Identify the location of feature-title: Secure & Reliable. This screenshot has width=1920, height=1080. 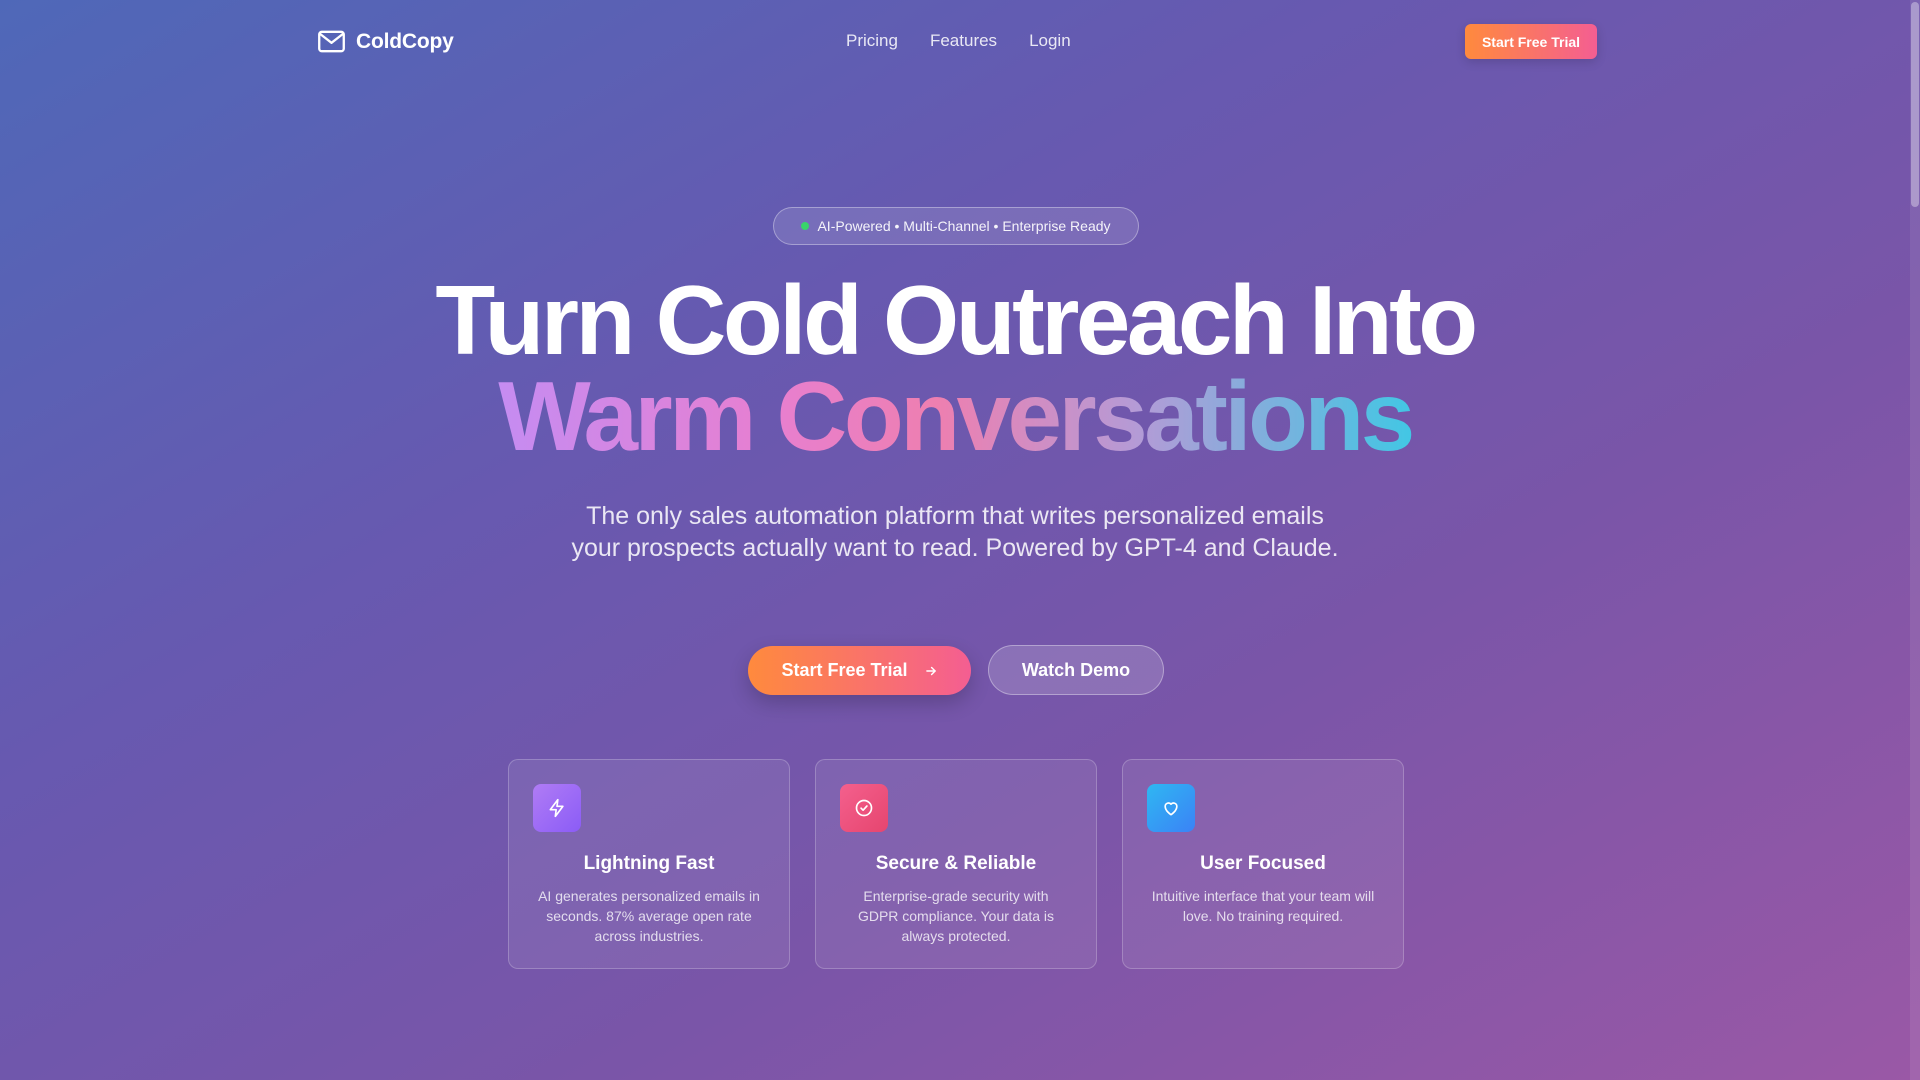
(956, 863).